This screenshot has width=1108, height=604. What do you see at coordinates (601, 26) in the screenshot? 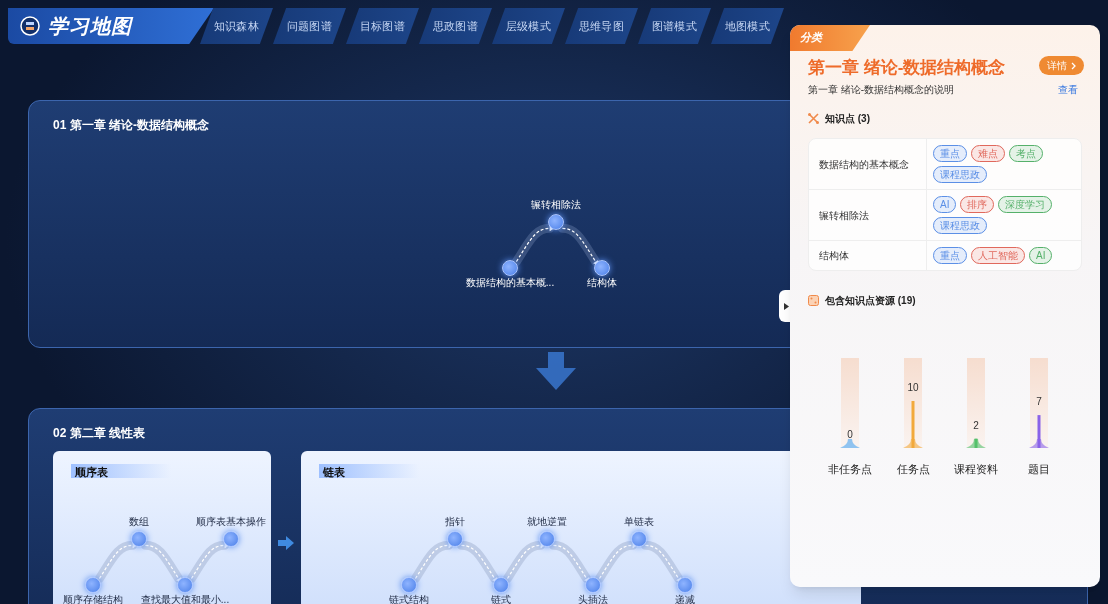
I see `nav-tab: 思维导图` at bounding box center [601, 26].